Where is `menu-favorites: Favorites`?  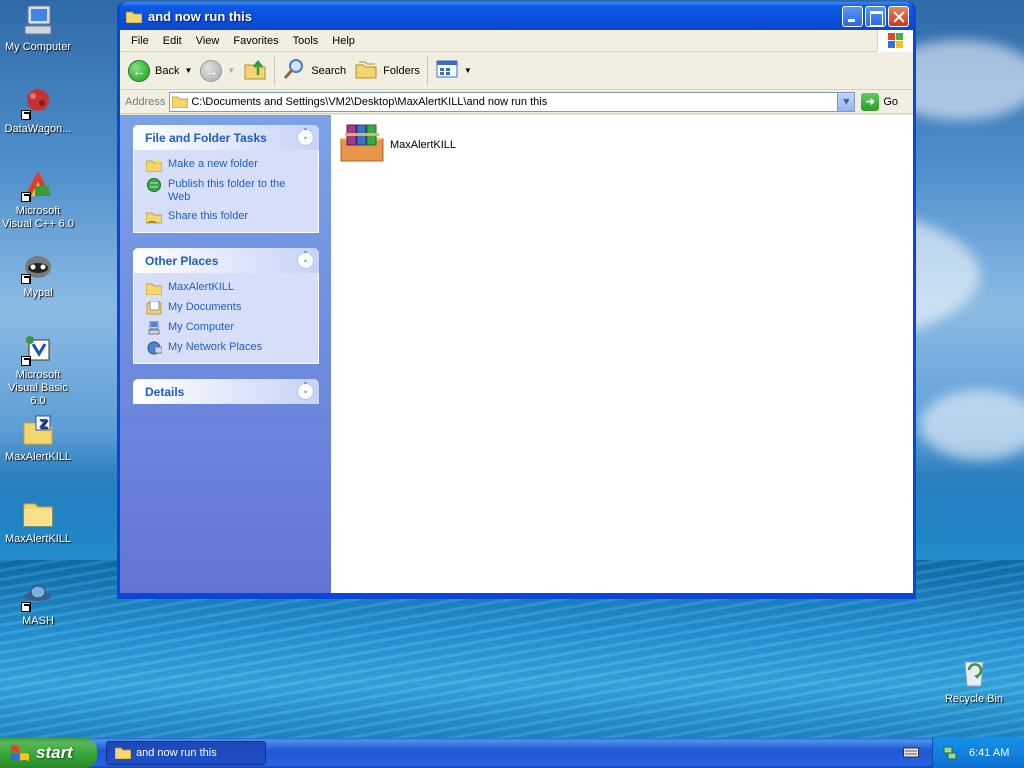 menu-favorites: Favorites is located at coordinates (255, 41).